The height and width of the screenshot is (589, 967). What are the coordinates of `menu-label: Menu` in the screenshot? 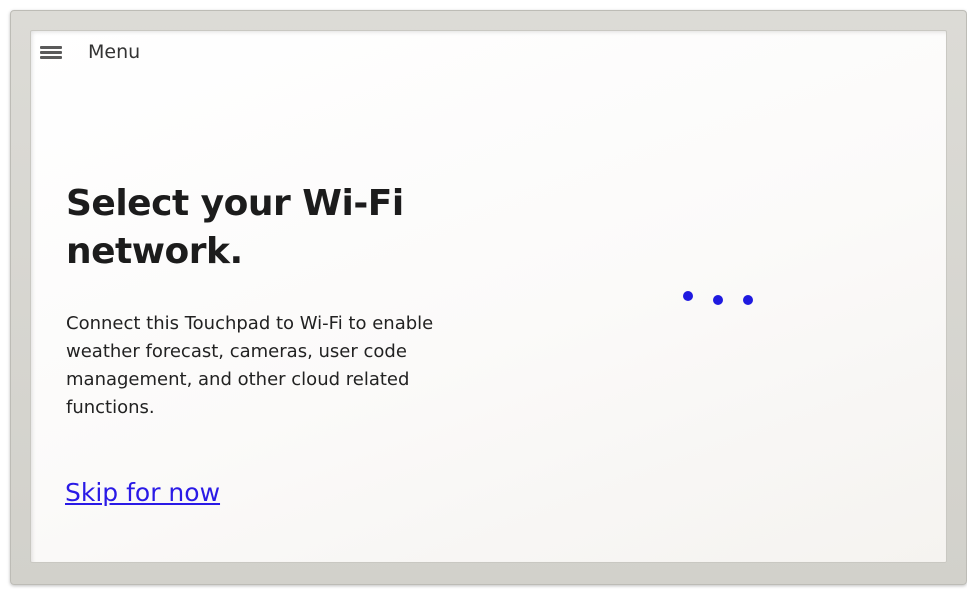 It's located at (114, 52).